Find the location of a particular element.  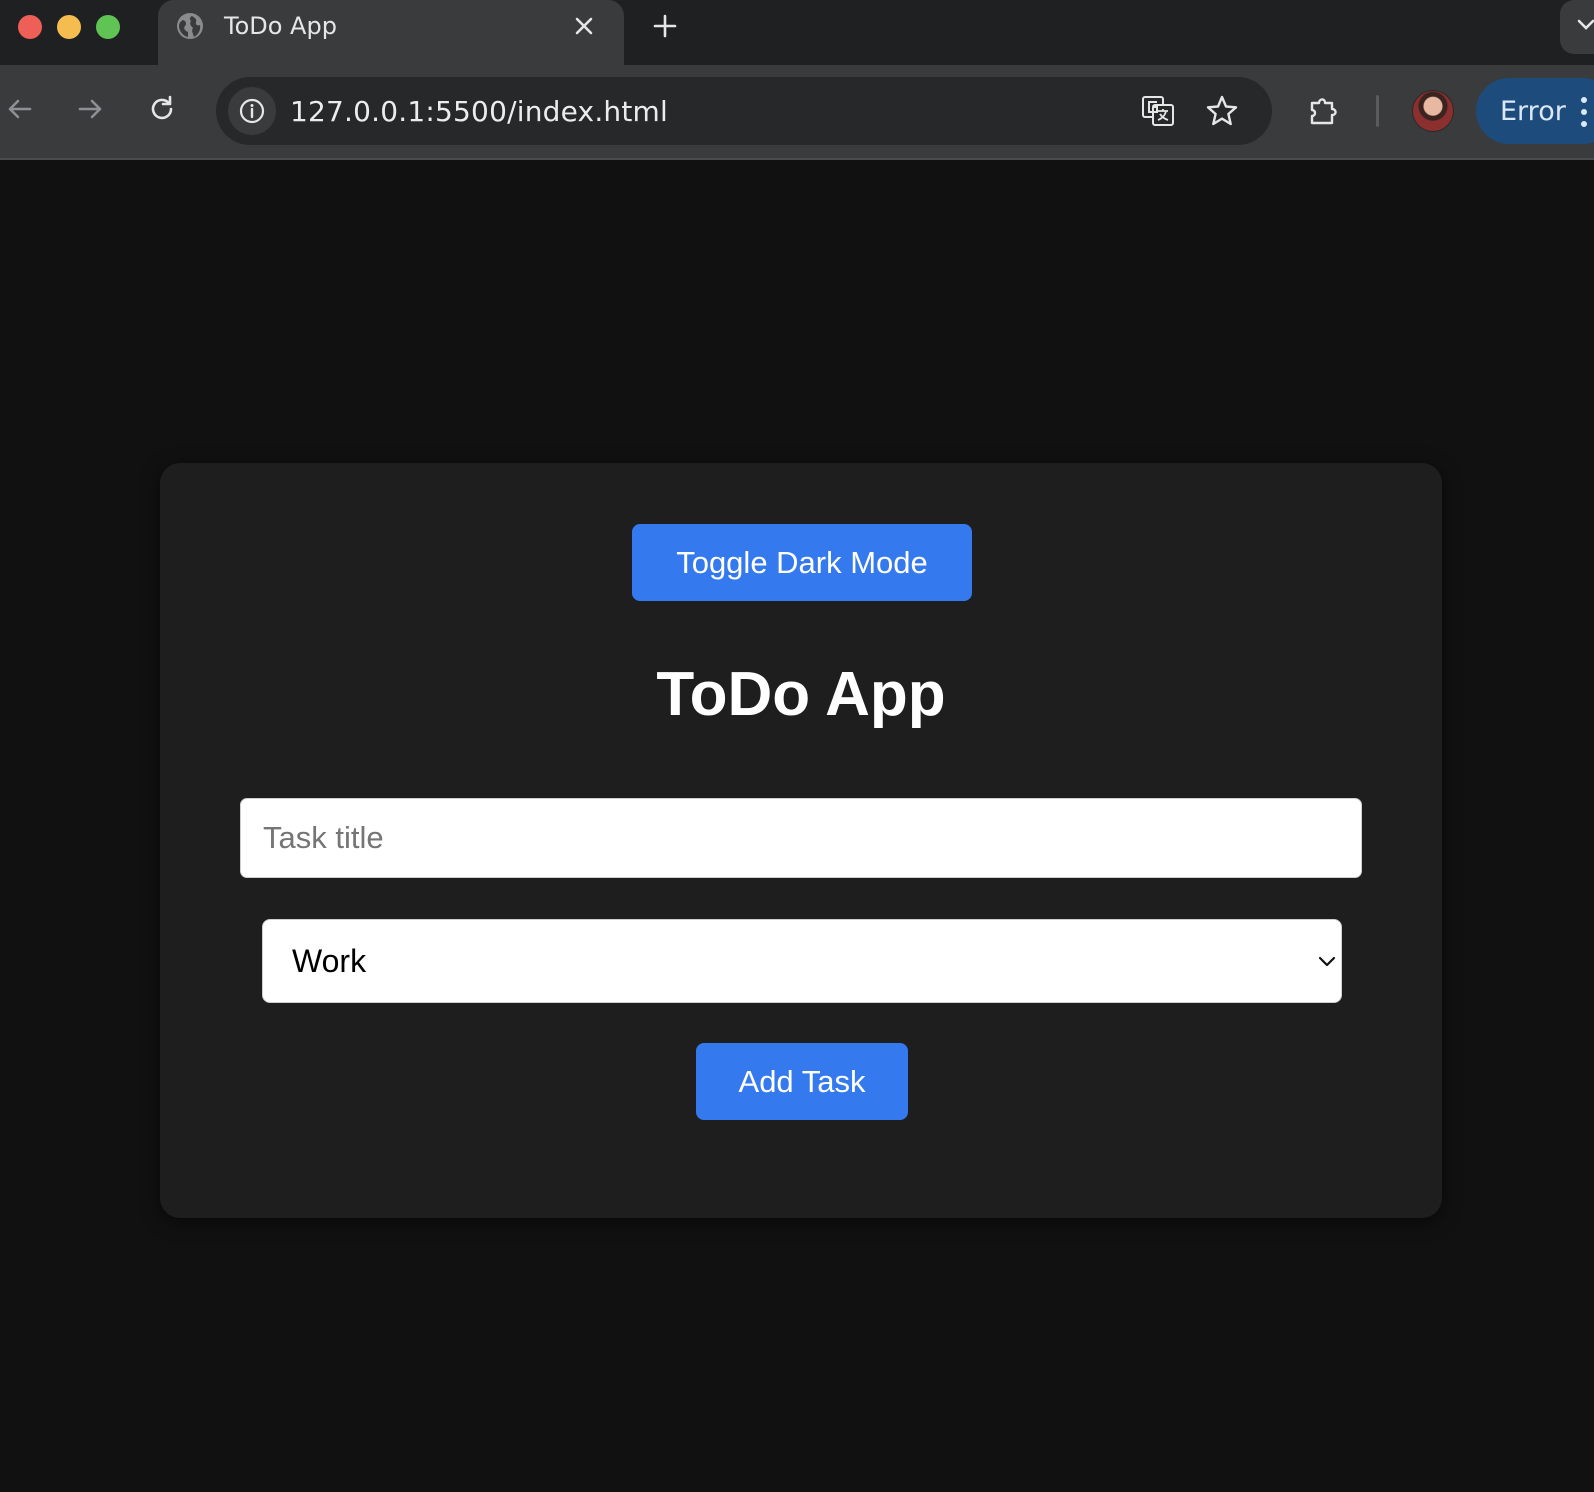

task-title-input is located at coordinates (801, 838).